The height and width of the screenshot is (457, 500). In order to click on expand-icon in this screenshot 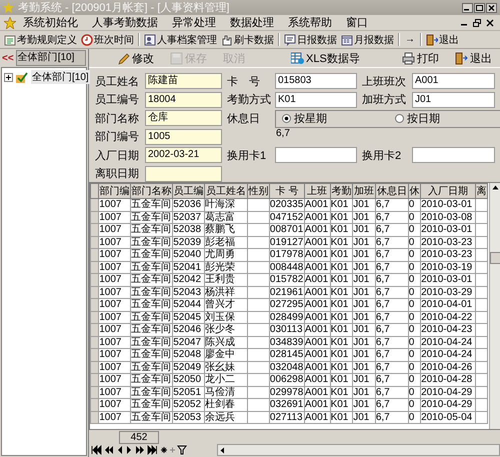, I will do `click(8, 77)`.